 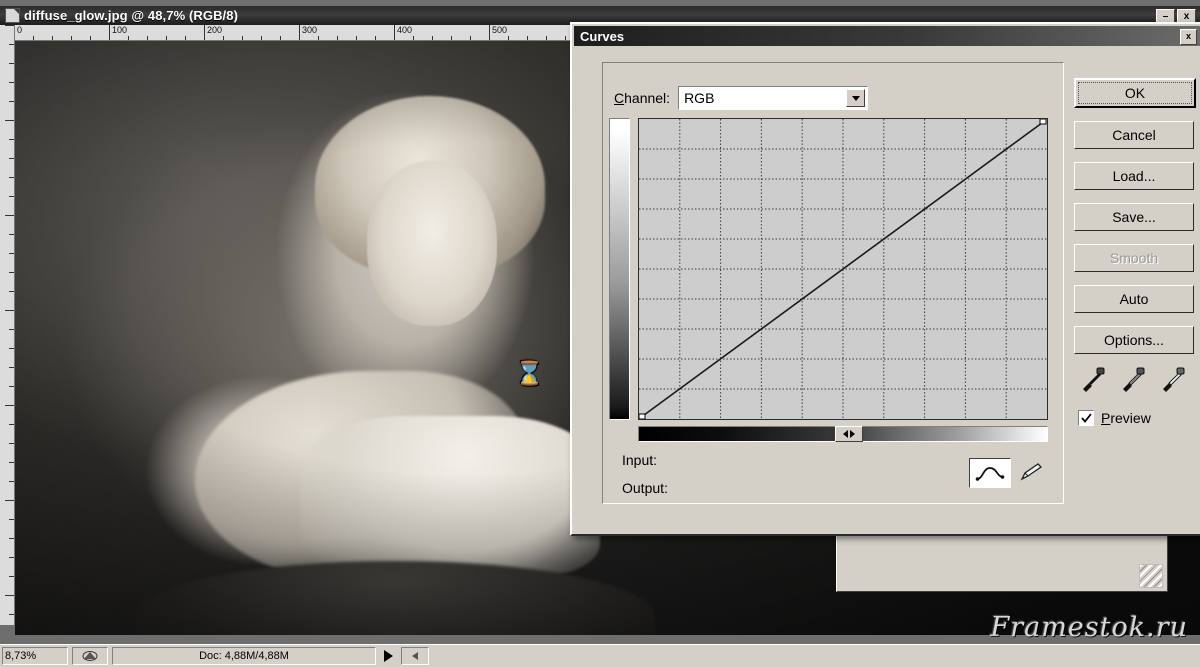 I want to click on curve-tool-icon, so click(x=990, y=473).